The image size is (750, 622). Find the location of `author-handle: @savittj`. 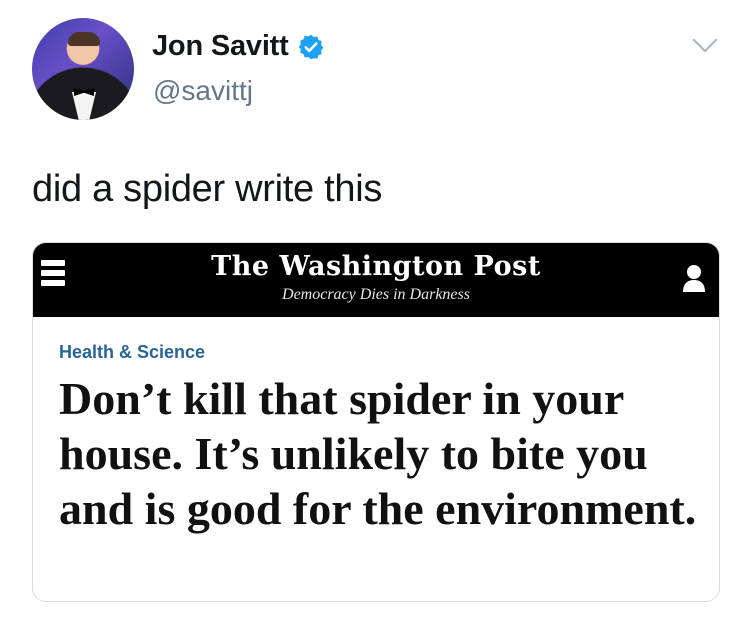

author-handle: @savittj is located at coordinates (203, 91).